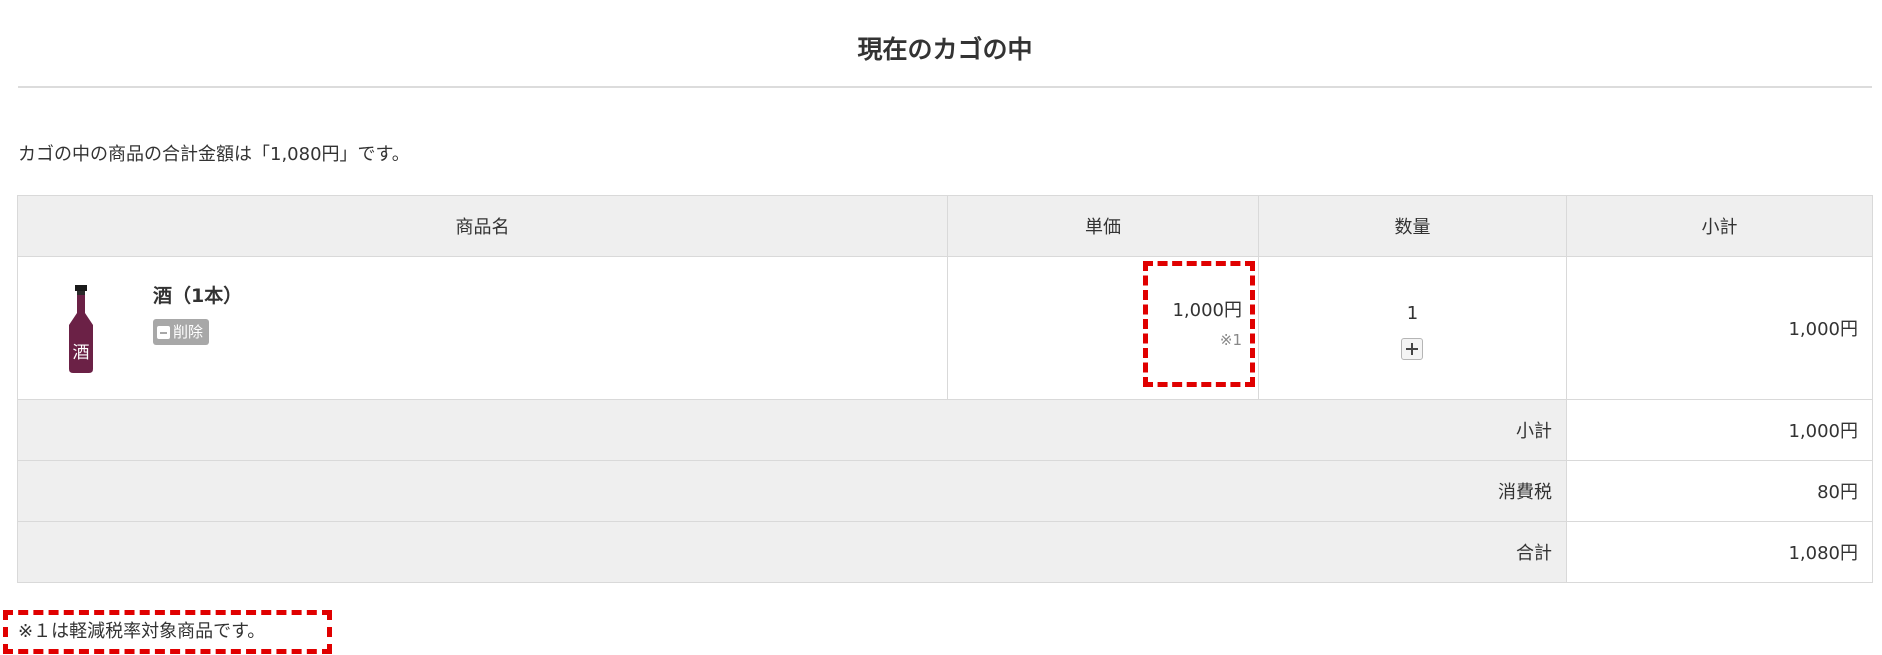 The width and height of the screenshot is (1882, 655). I want to click on total-value: 1,080円, so click(1719, 552).